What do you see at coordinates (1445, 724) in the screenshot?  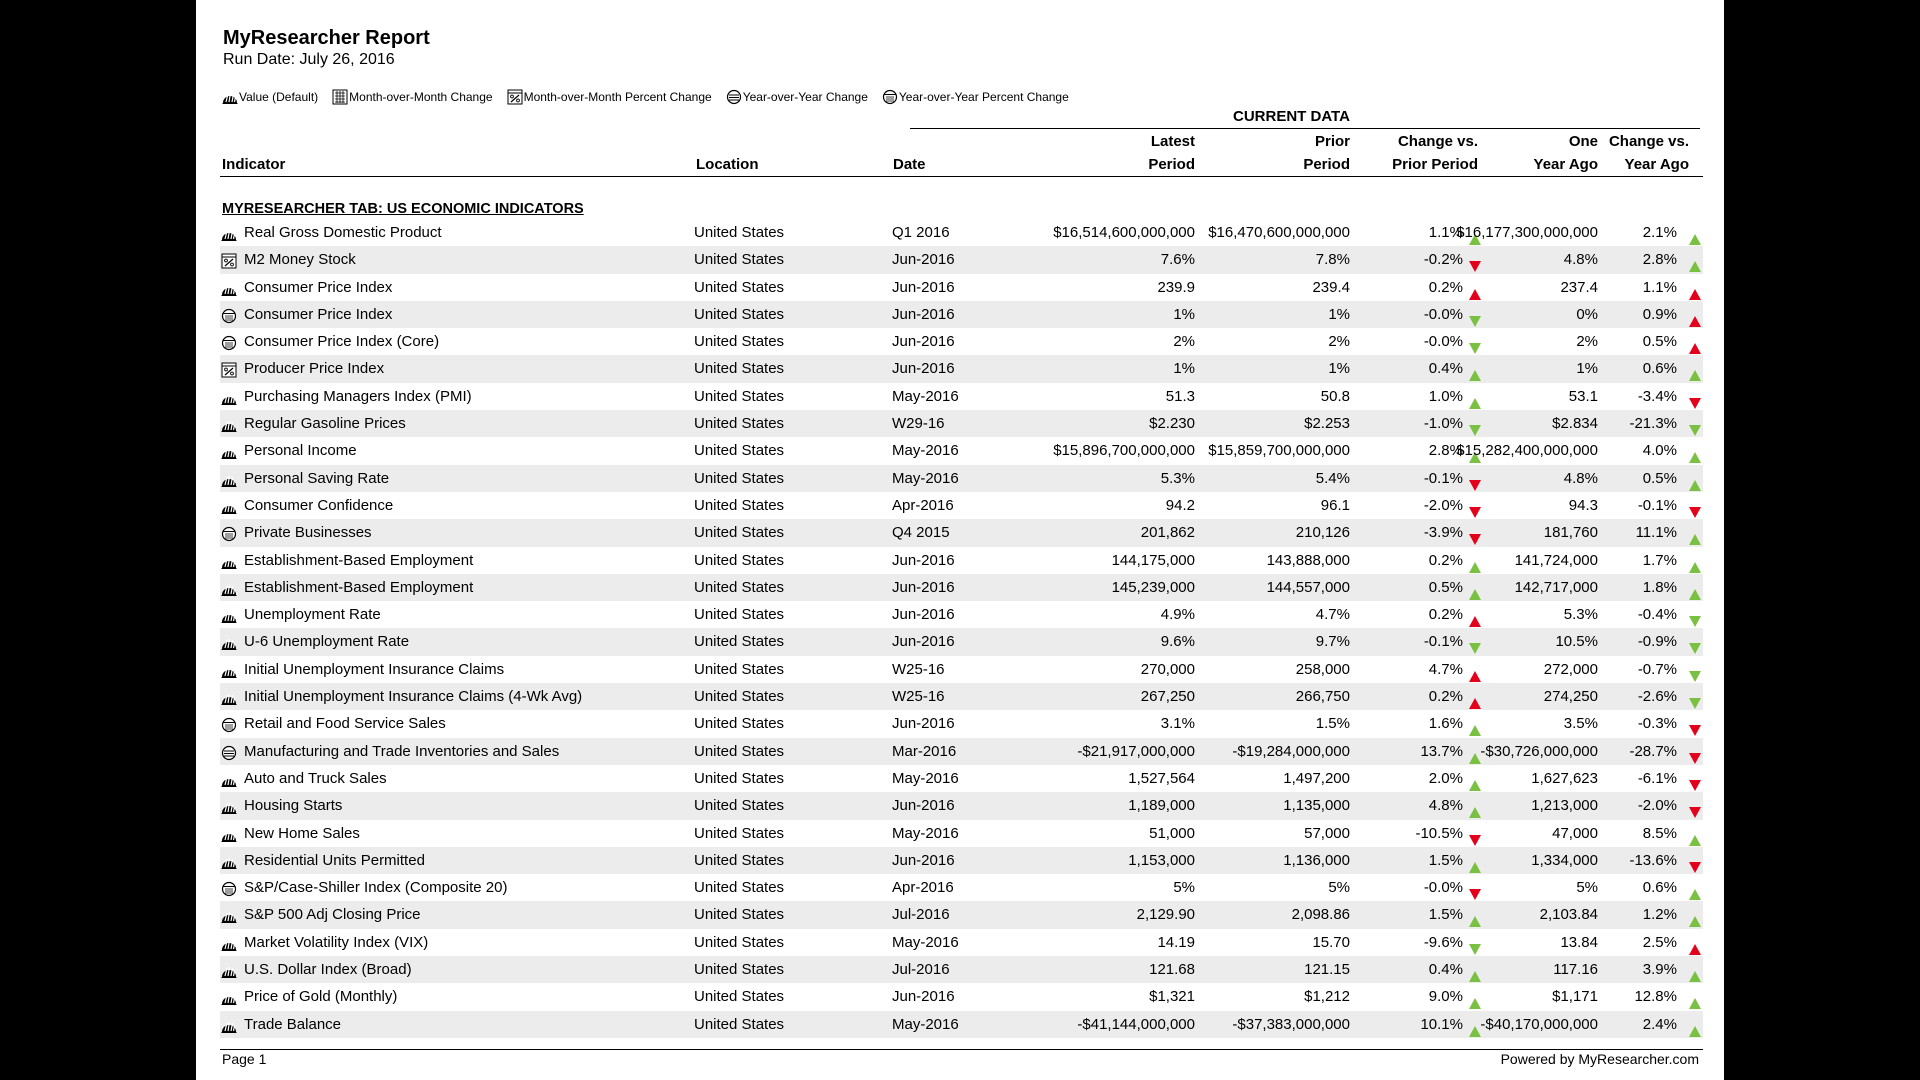 I see `change-prior-cell: 1.6%` at bounding box center [1445, 724].